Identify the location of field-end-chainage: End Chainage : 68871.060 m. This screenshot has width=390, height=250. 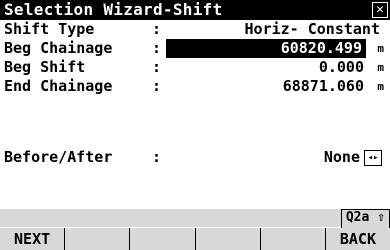
(195, 86).